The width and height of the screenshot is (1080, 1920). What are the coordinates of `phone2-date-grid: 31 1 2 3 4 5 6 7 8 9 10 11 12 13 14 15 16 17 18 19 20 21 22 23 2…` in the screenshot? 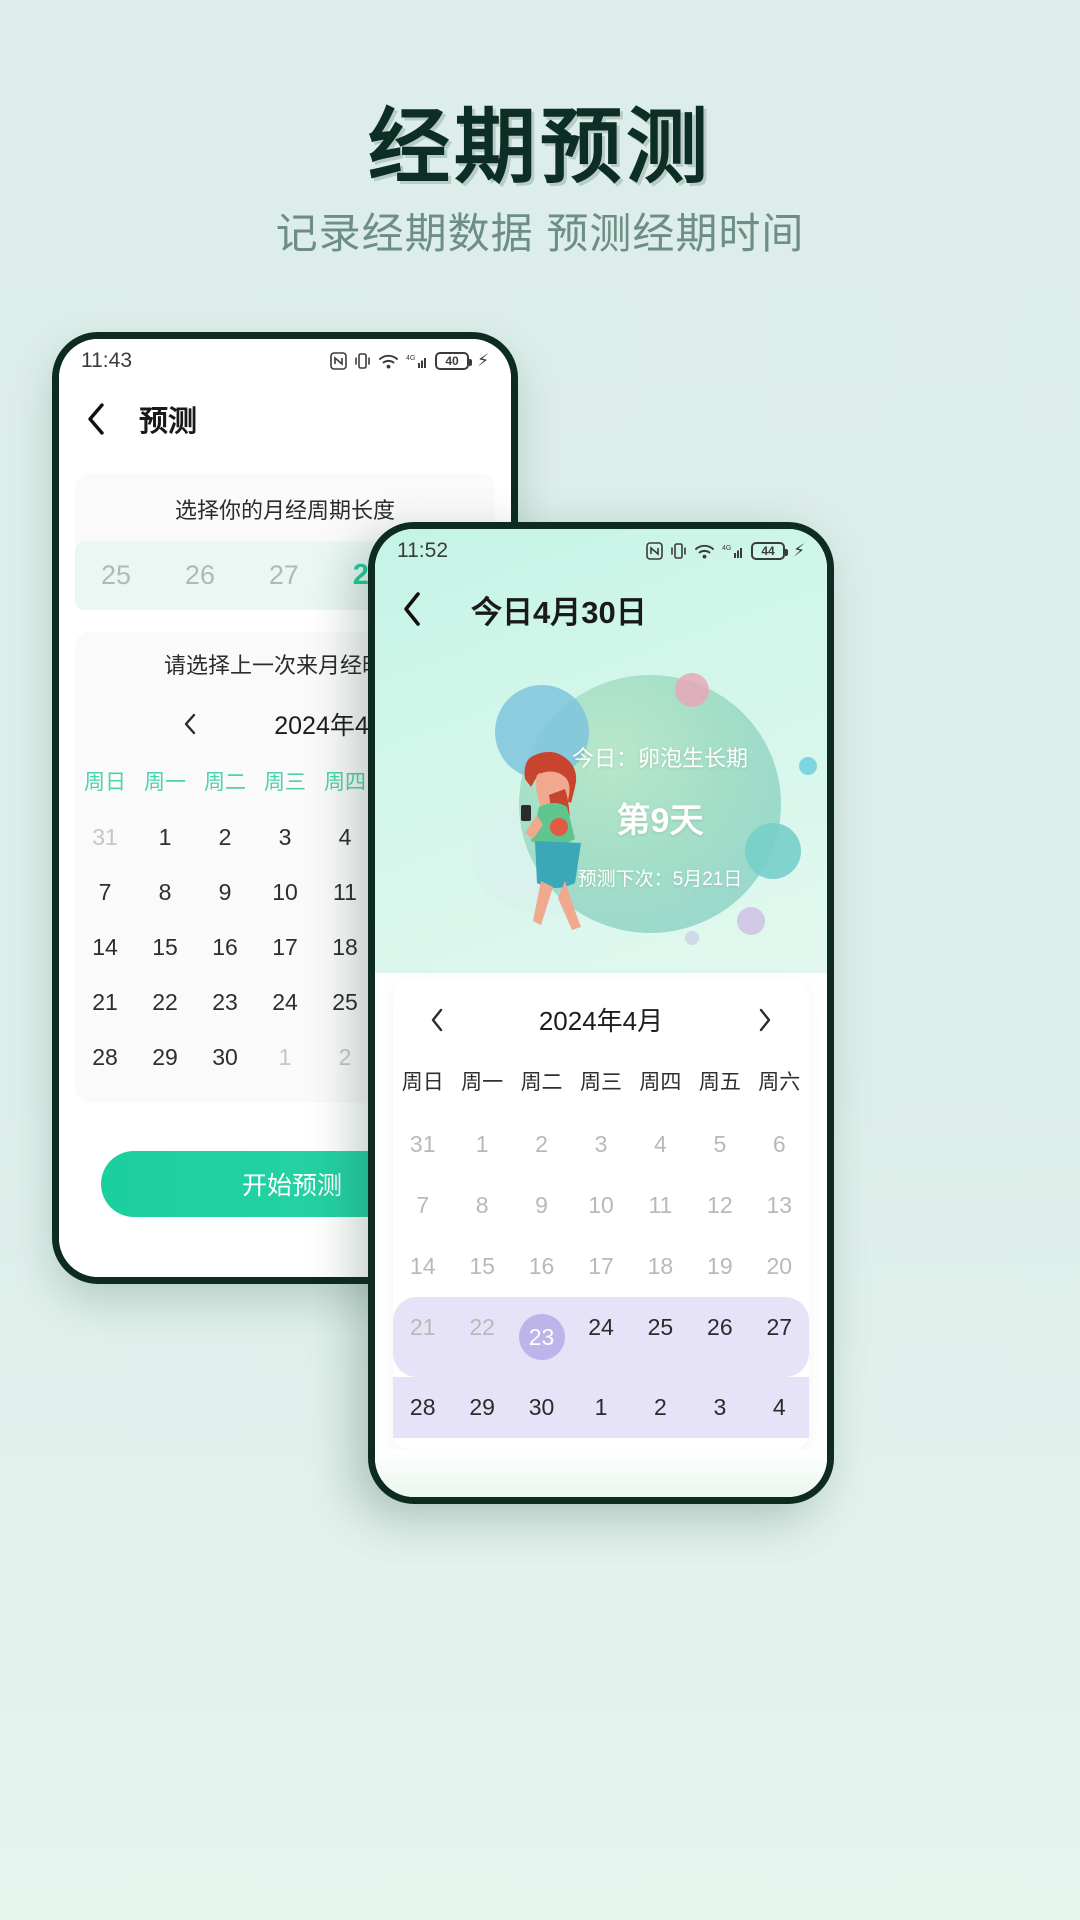 It's located at (601, 1276).